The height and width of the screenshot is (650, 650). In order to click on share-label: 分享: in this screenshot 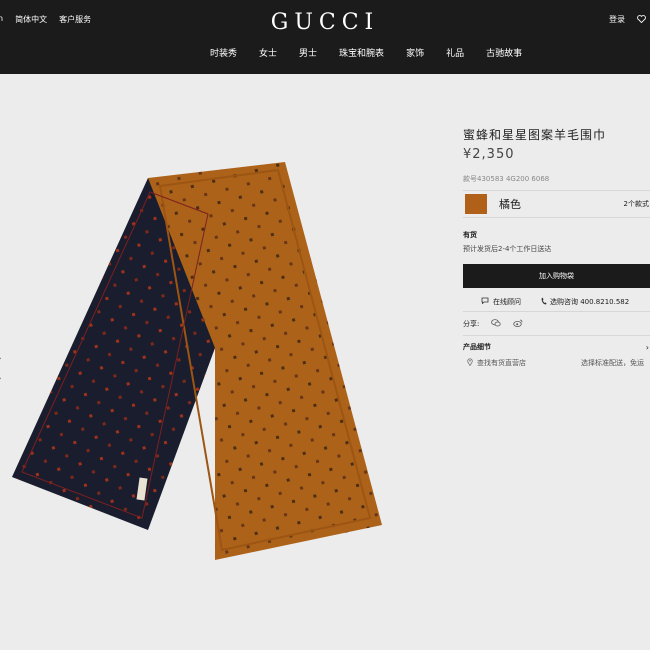, I will do `click(471, 323)`.